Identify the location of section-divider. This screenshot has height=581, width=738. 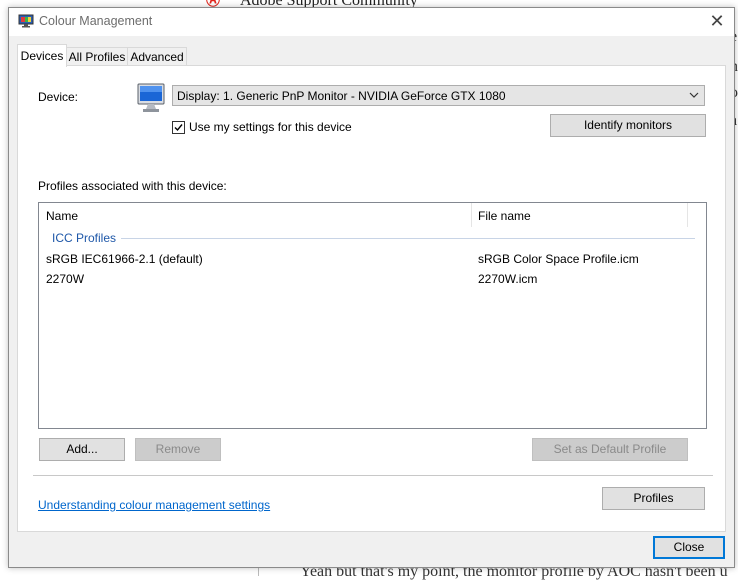
(373, 475).